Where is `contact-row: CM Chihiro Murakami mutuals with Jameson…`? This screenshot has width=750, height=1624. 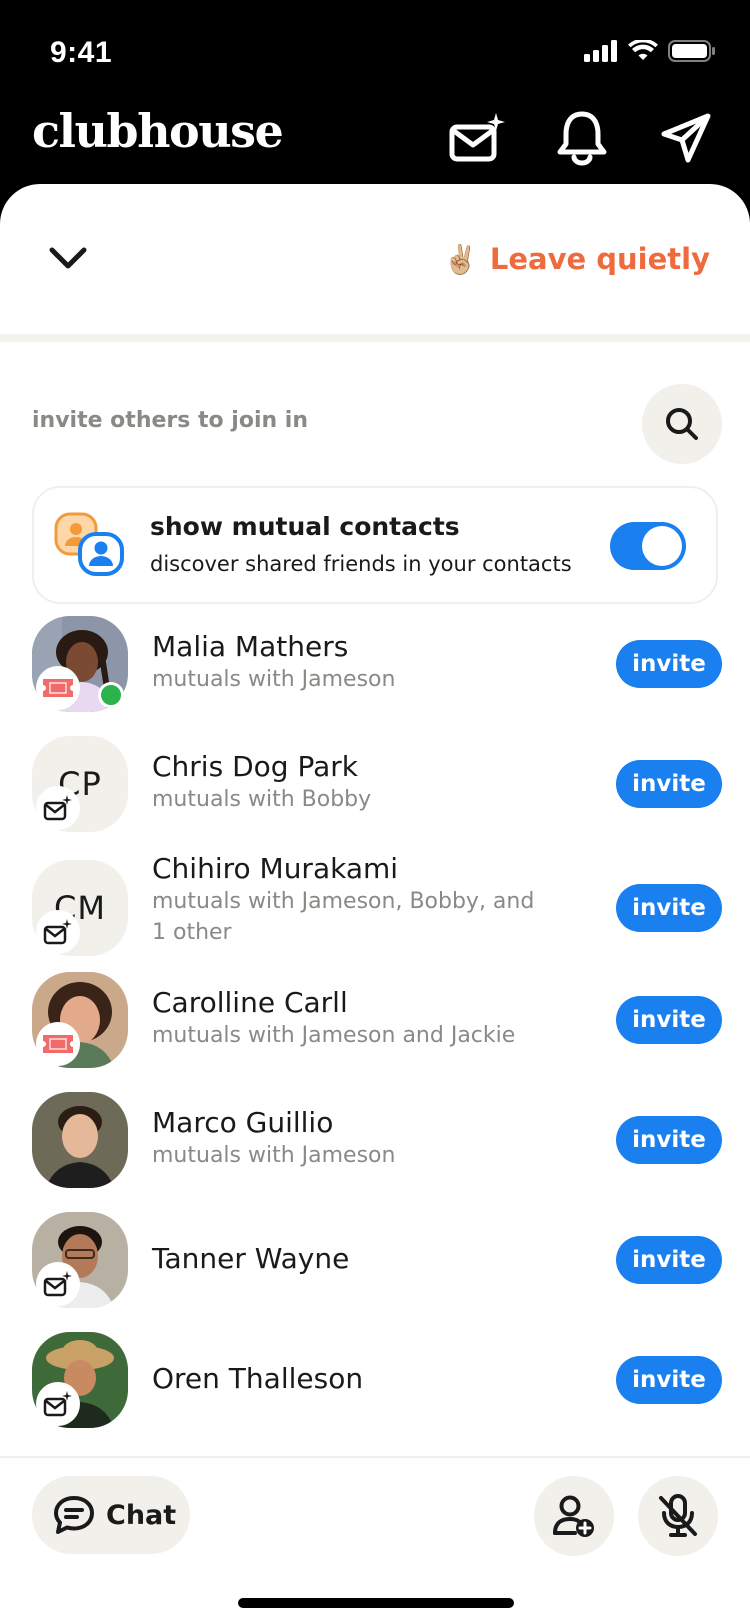
contact-row: CM Chihiro Murakami mutuals with Jameson… is located at coordinates (377, 917).